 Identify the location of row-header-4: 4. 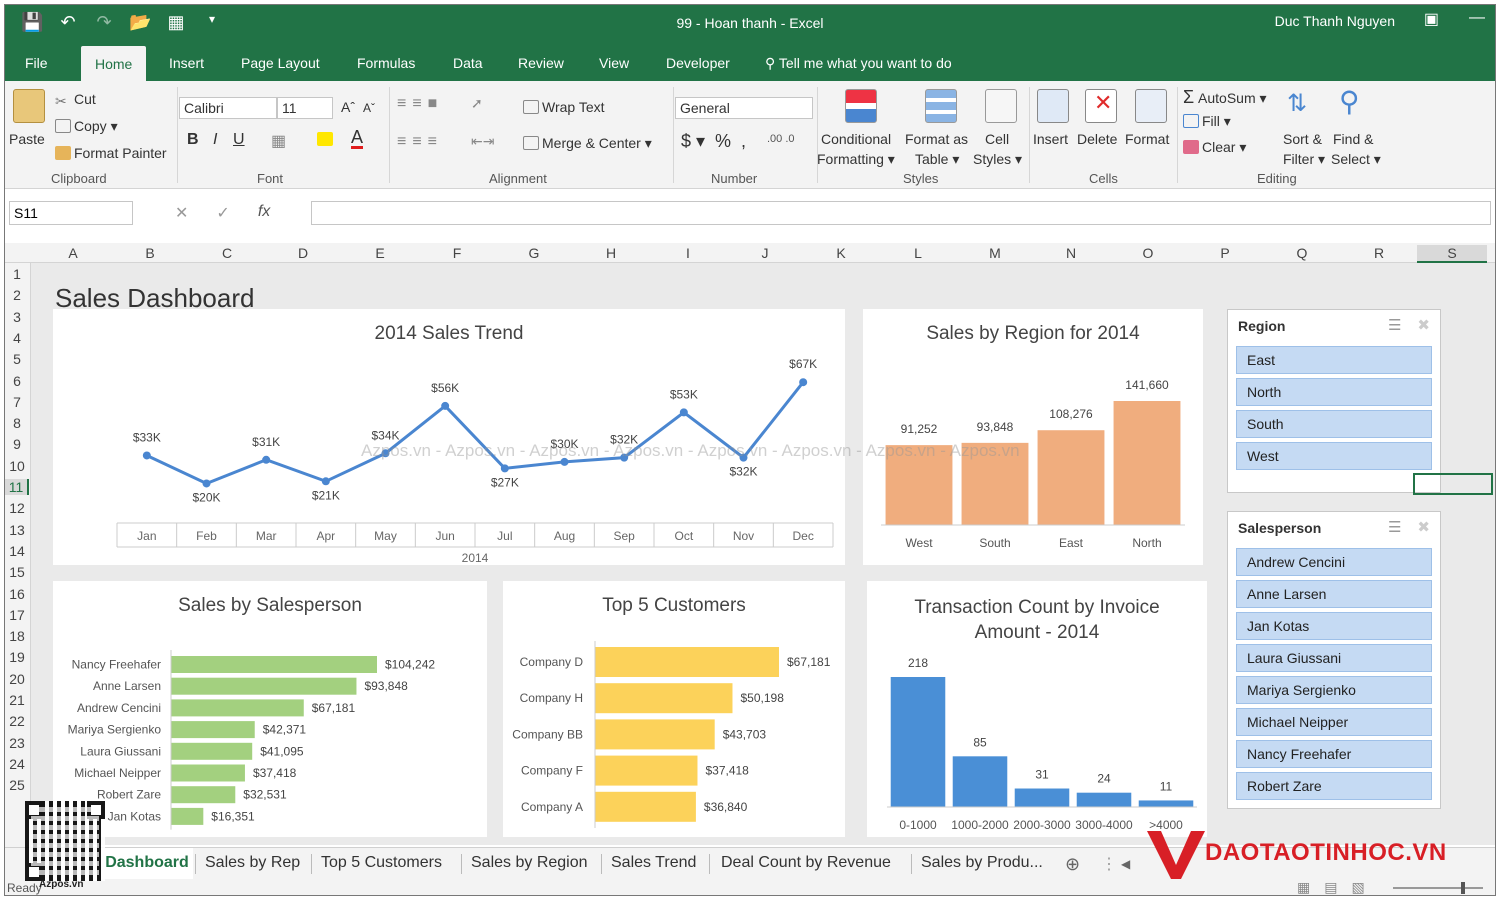
(17, 338).